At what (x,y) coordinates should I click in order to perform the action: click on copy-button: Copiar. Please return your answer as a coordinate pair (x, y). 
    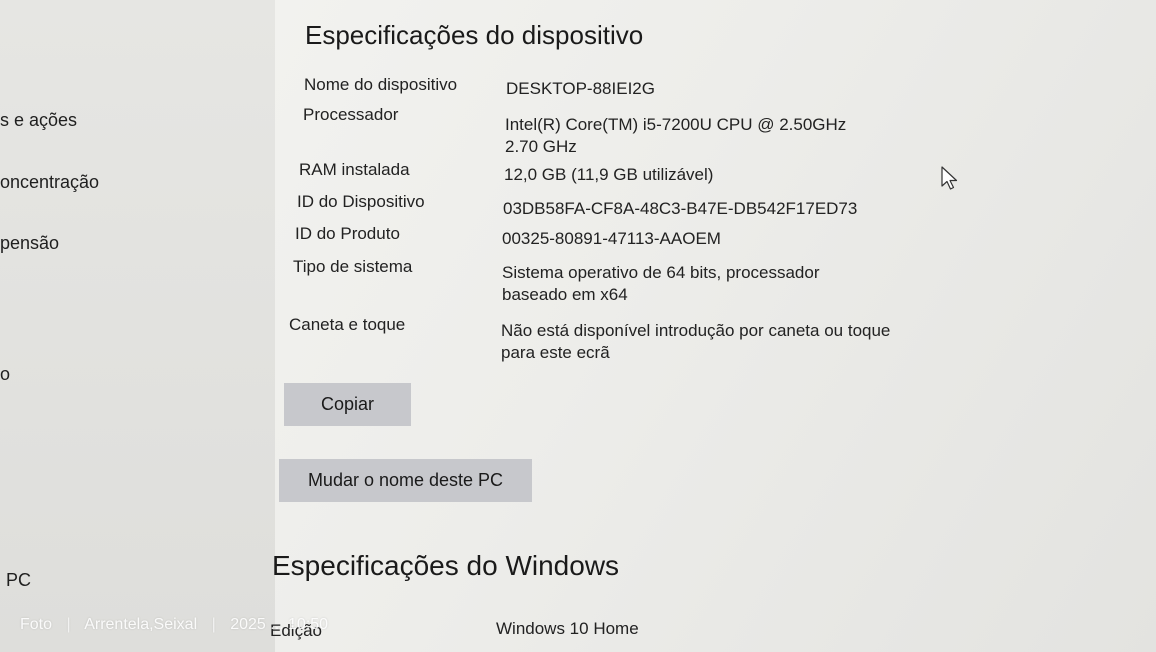
    Looking at the image, I should click on (347, 404).